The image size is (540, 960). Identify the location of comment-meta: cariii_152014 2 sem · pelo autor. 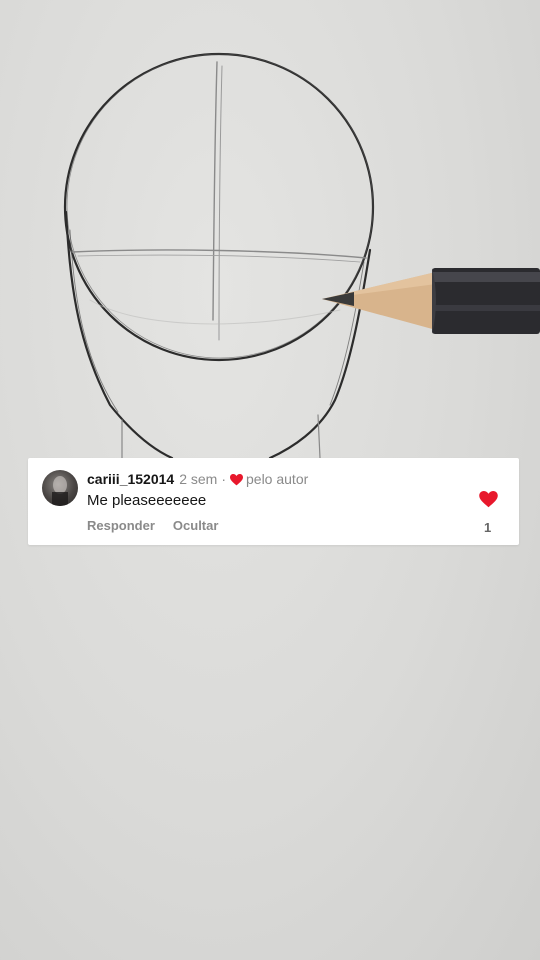
(197, 479).